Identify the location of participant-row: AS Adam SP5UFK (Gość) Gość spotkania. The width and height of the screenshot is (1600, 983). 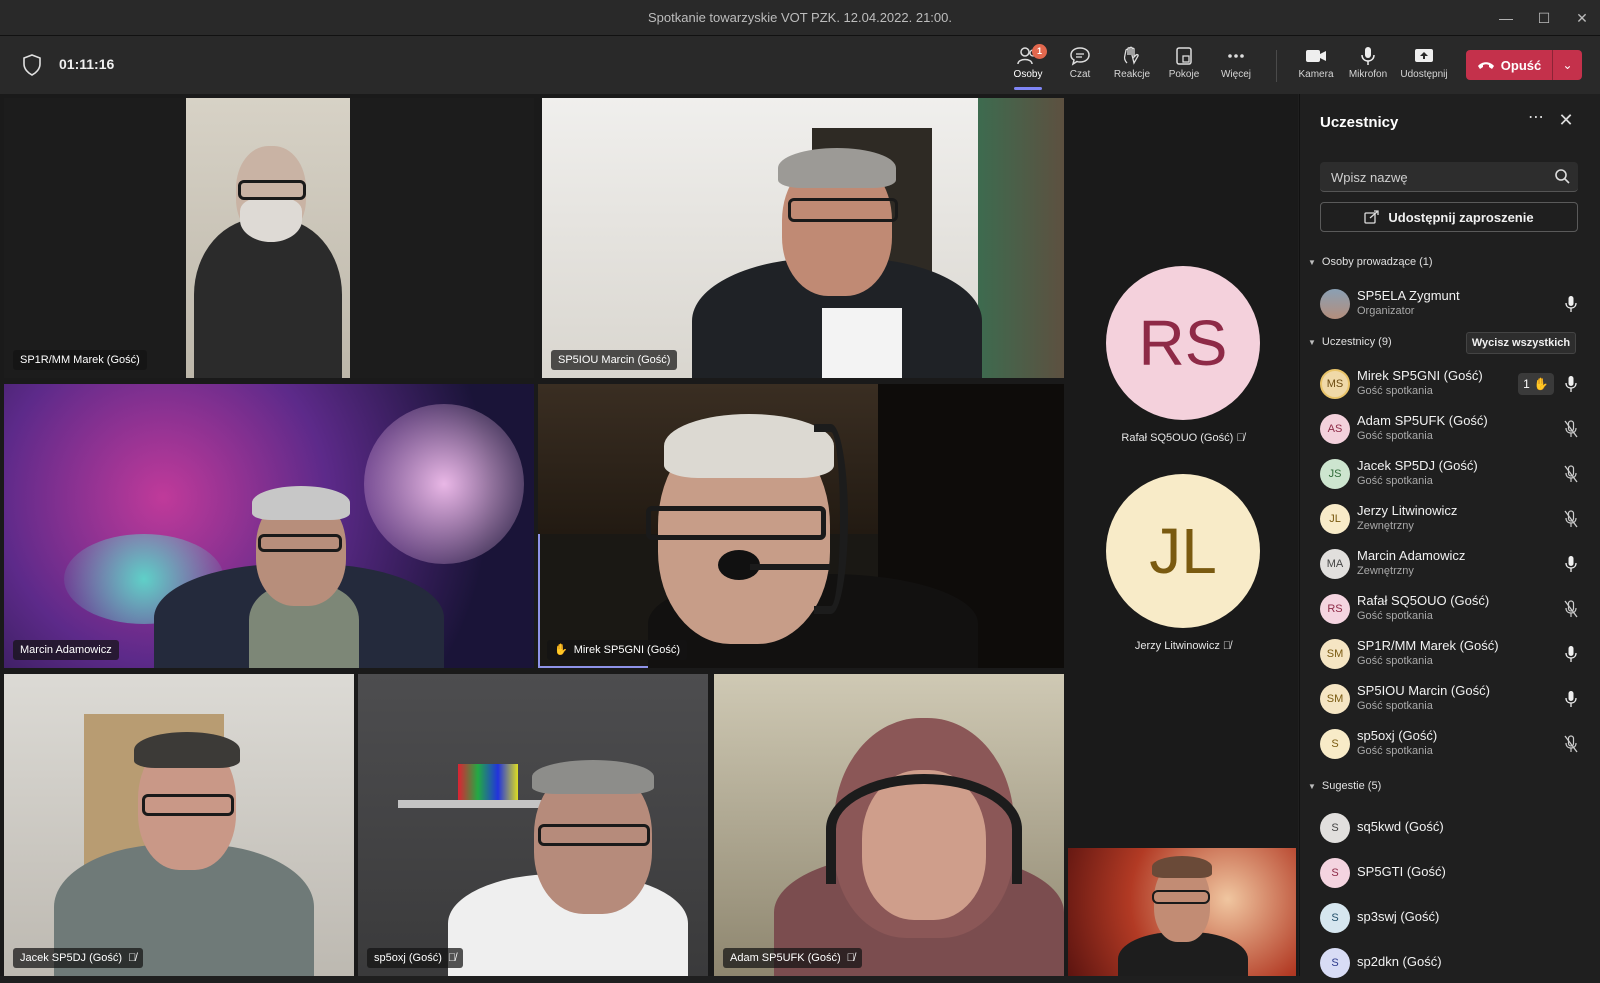
(1450, 429).